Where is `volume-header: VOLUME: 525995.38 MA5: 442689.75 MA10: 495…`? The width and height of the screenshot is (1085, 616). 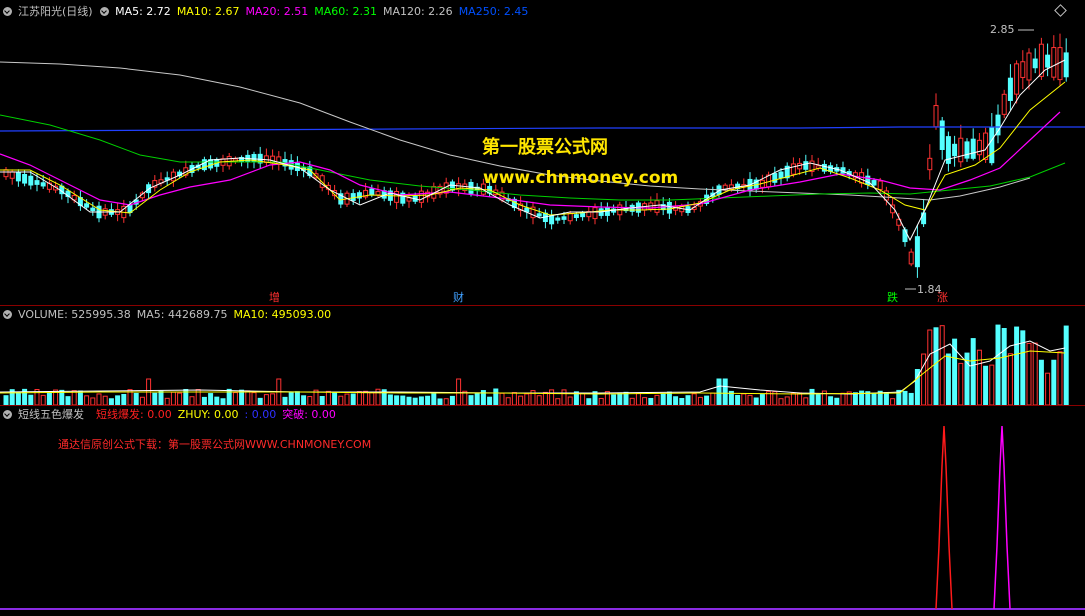
volume-header: VOLUME: 525995.38 MA5: 442689.75 MA10: 495… is located at coordinates (173, 315).